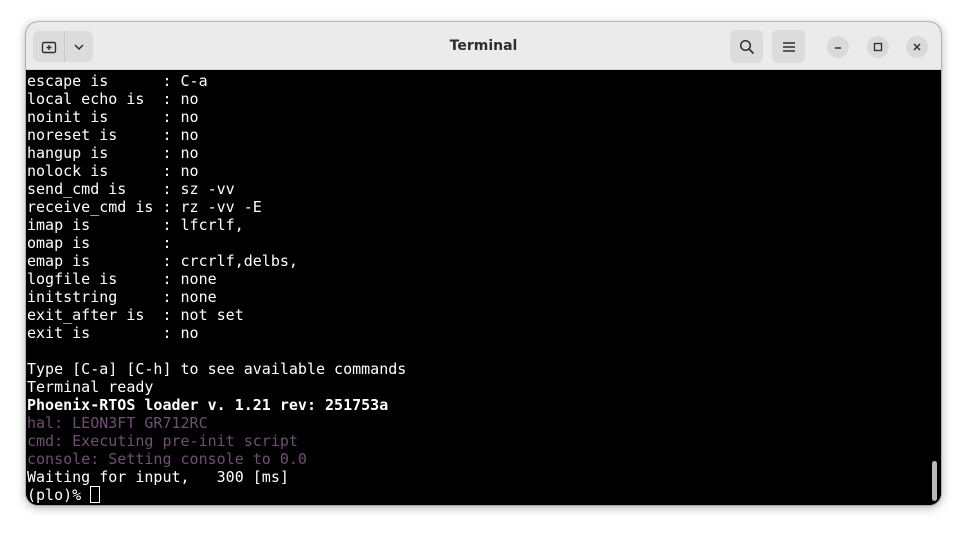 This screenshot has height=533, width=966. I want to click on terminal-line: console: Setting console to 0.0, so click(167, 459).